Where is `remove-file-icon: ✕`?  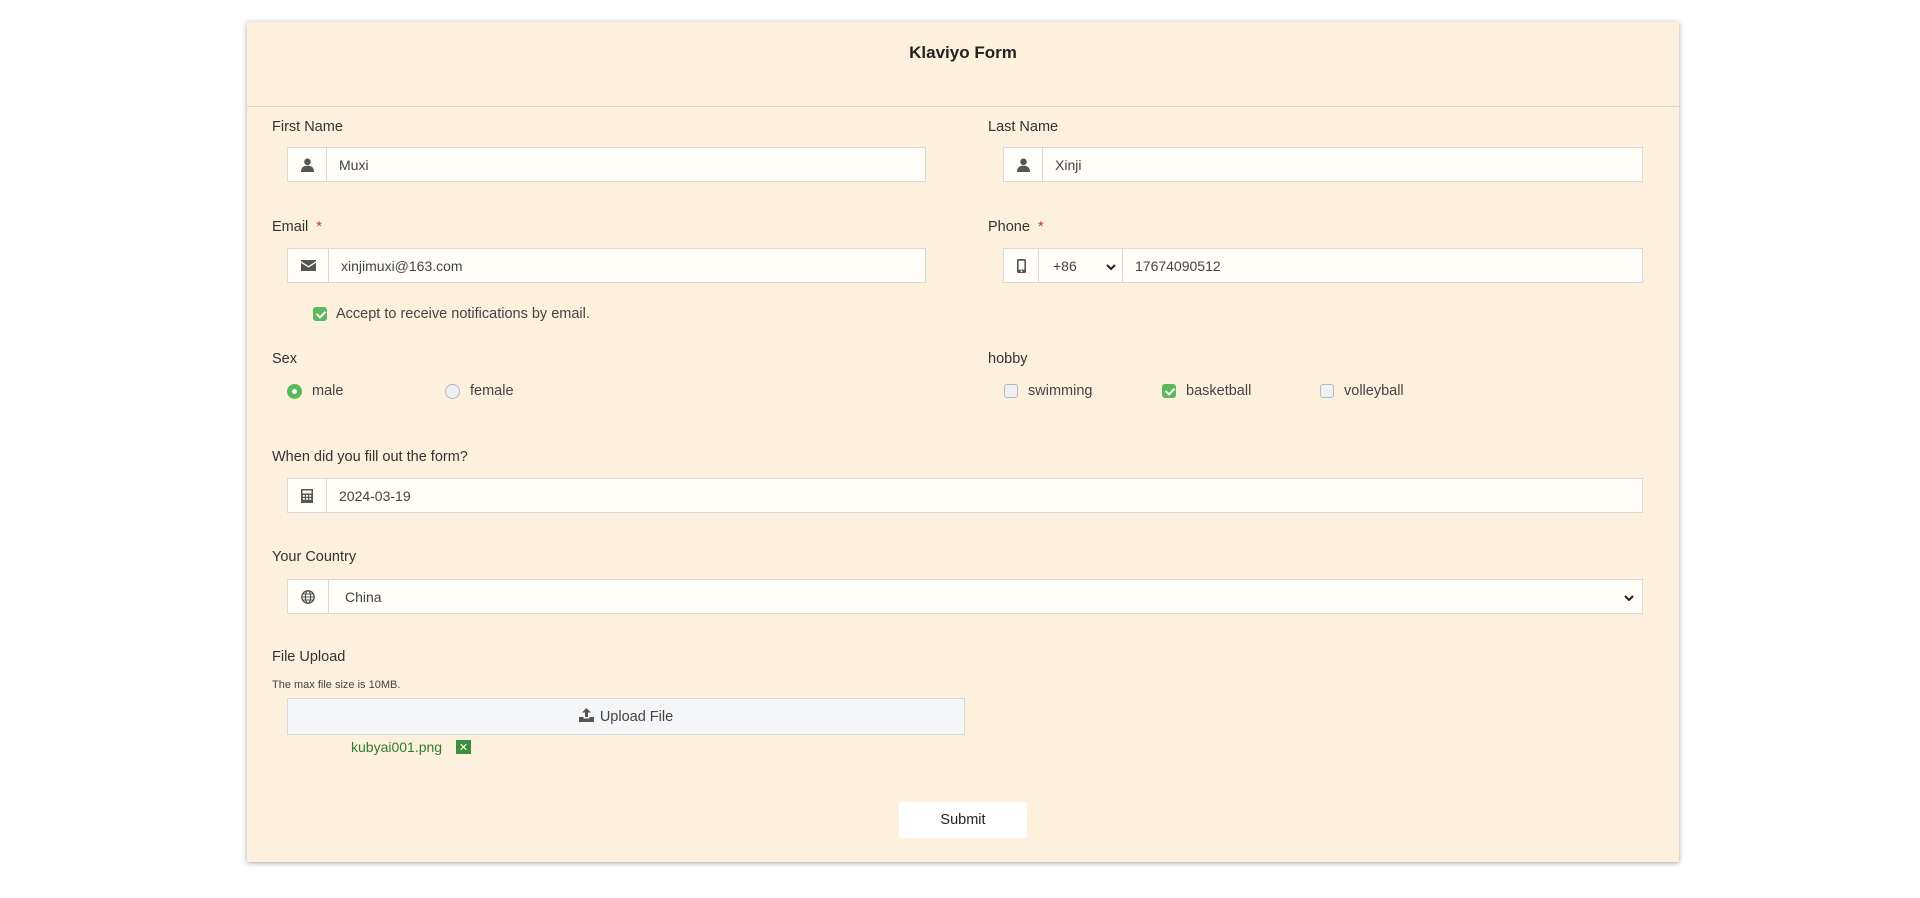 remove-file-icon: ✕ is located at coordinates (463, 747).